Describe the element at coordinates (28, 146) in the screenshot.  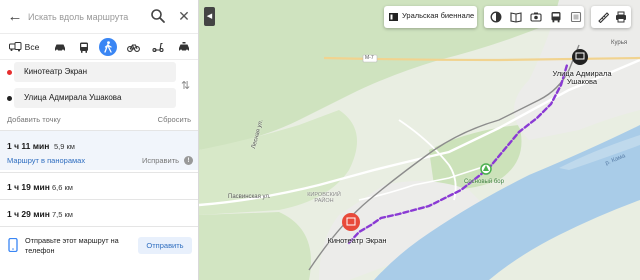
I see `route-time: 1 ч 11 мин` at that location.